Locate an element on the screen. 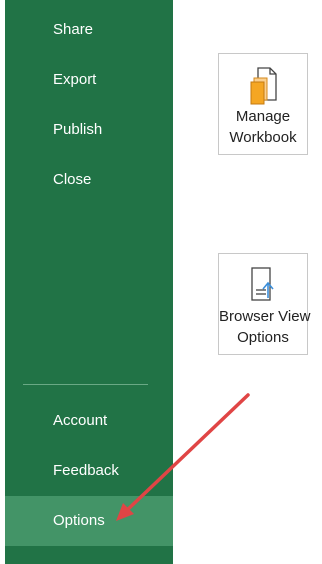  browser-view-options-label-line2: Options is located at coordinates (263, 337).